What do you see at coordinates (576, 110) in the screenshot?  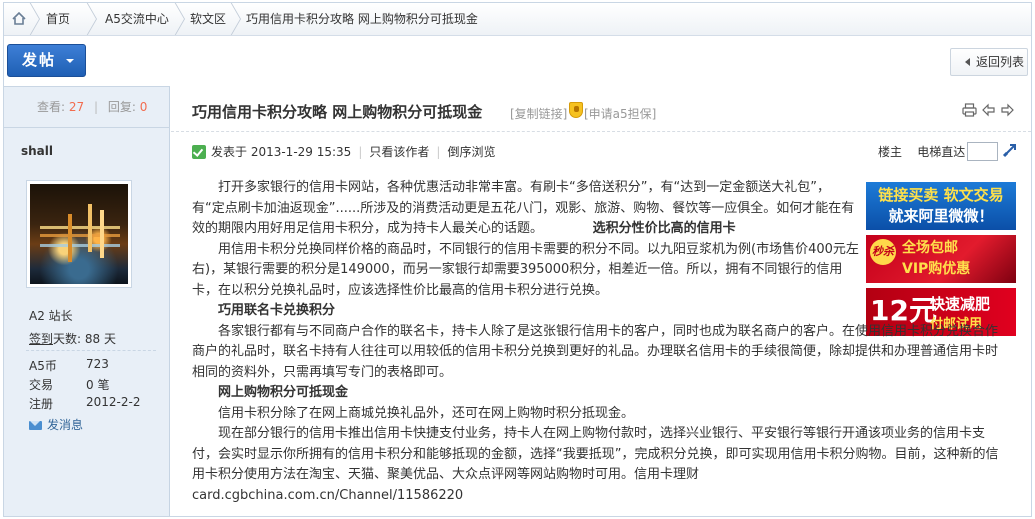 I see `shield-icon` at bounding box center [576, 110].